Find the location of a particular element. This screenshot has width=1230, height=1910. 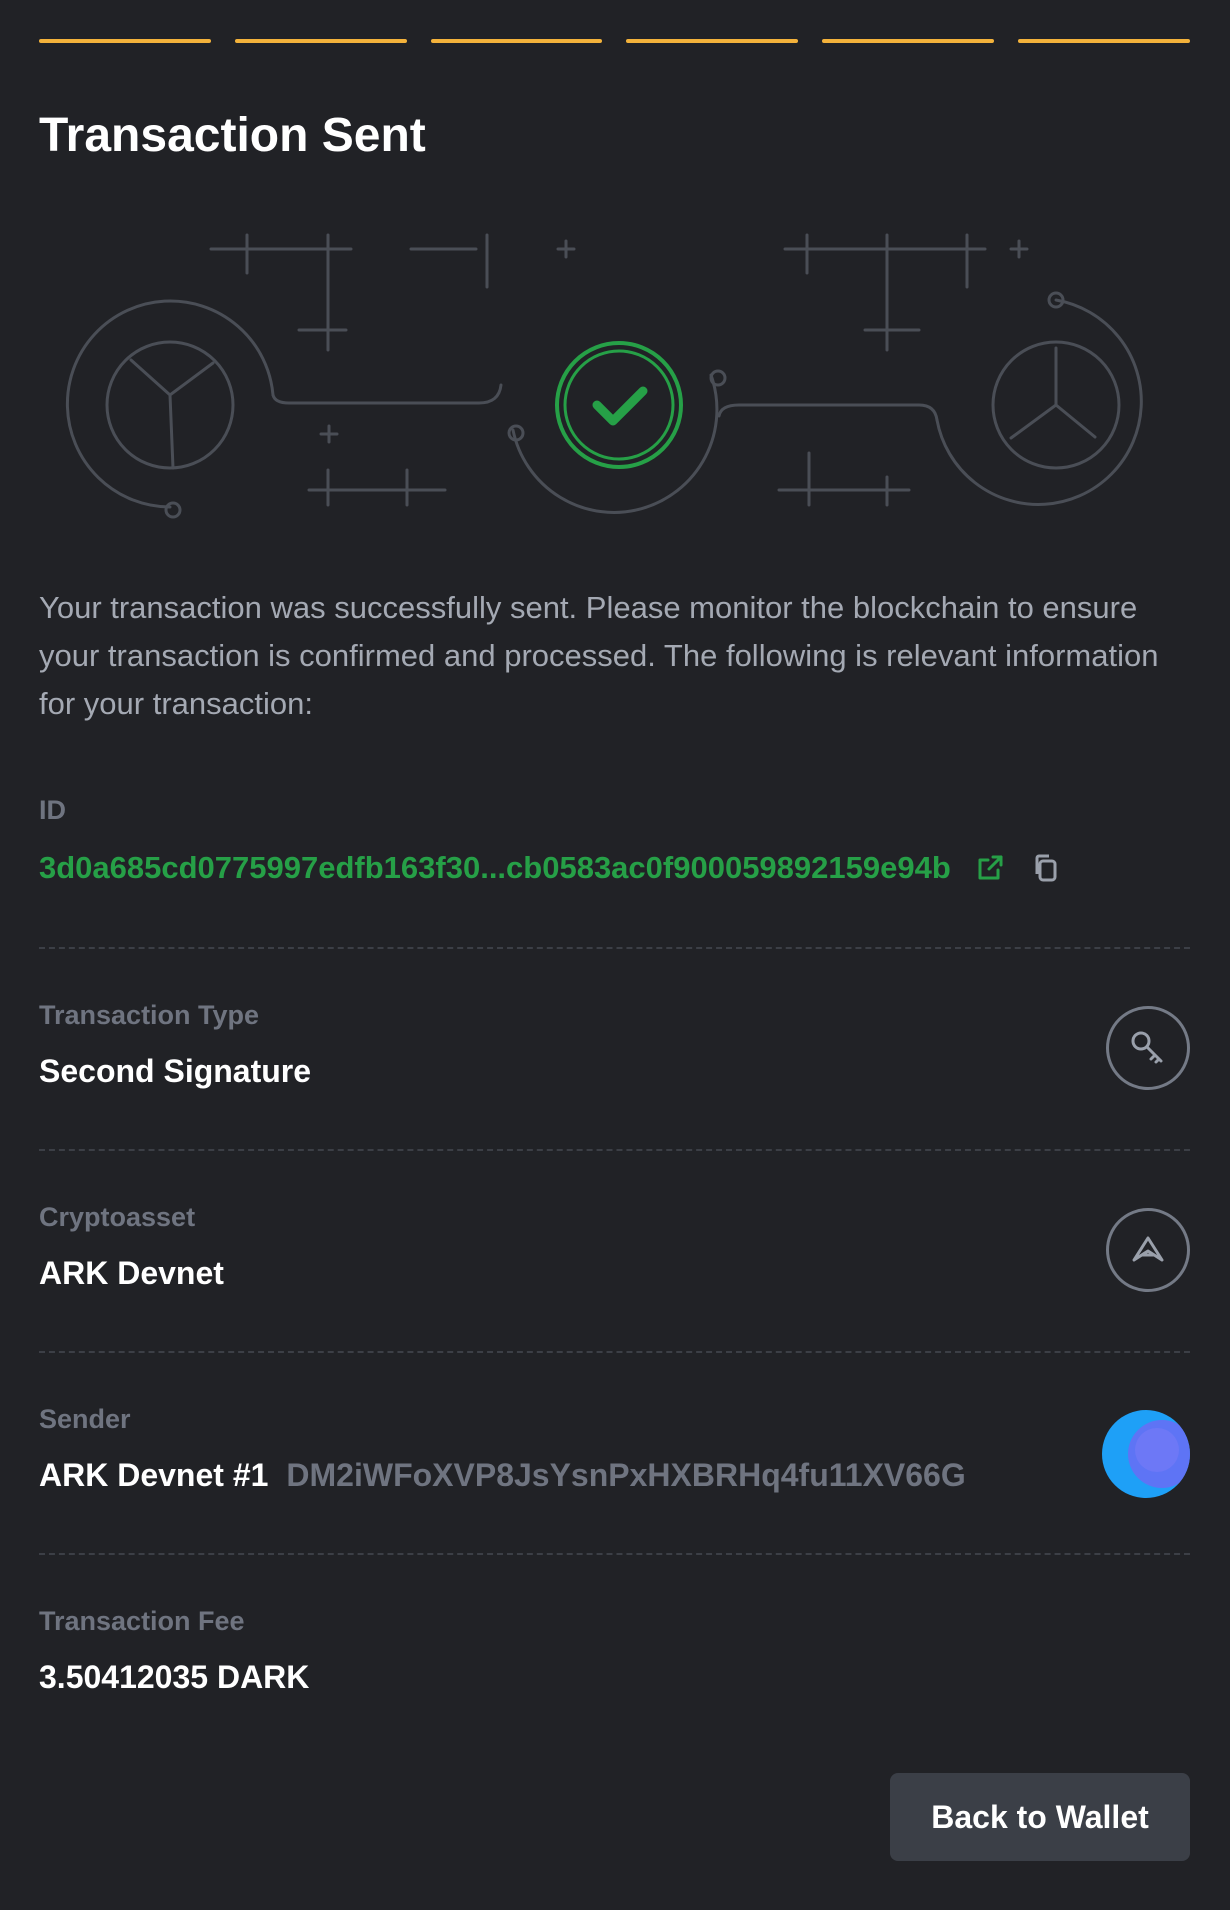

back-to-wallet-button: Back to Wallet is located at coordinates (1040, 1817).